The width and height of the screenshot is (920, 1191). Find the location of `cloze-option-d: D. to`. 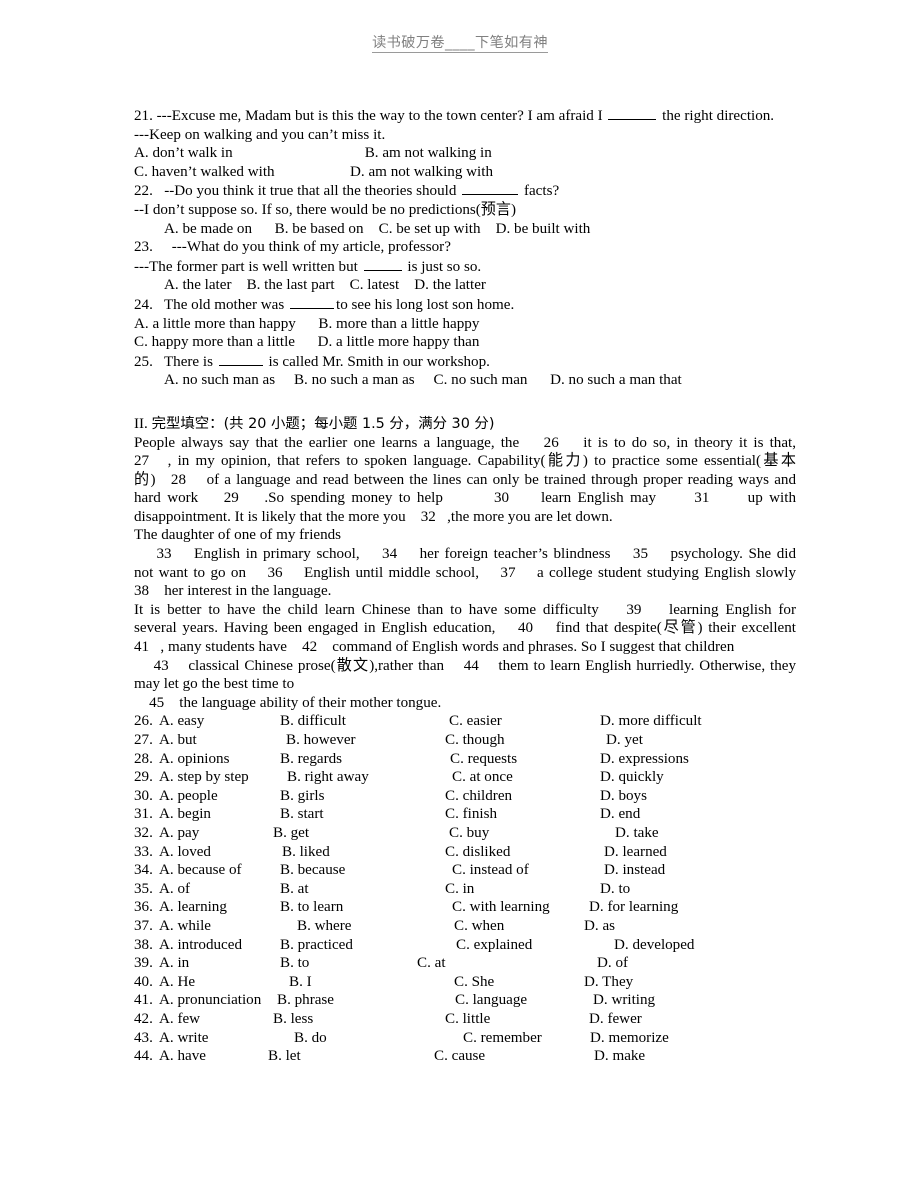

cloze-option-d: D. to is located at coordinates (615, 889).